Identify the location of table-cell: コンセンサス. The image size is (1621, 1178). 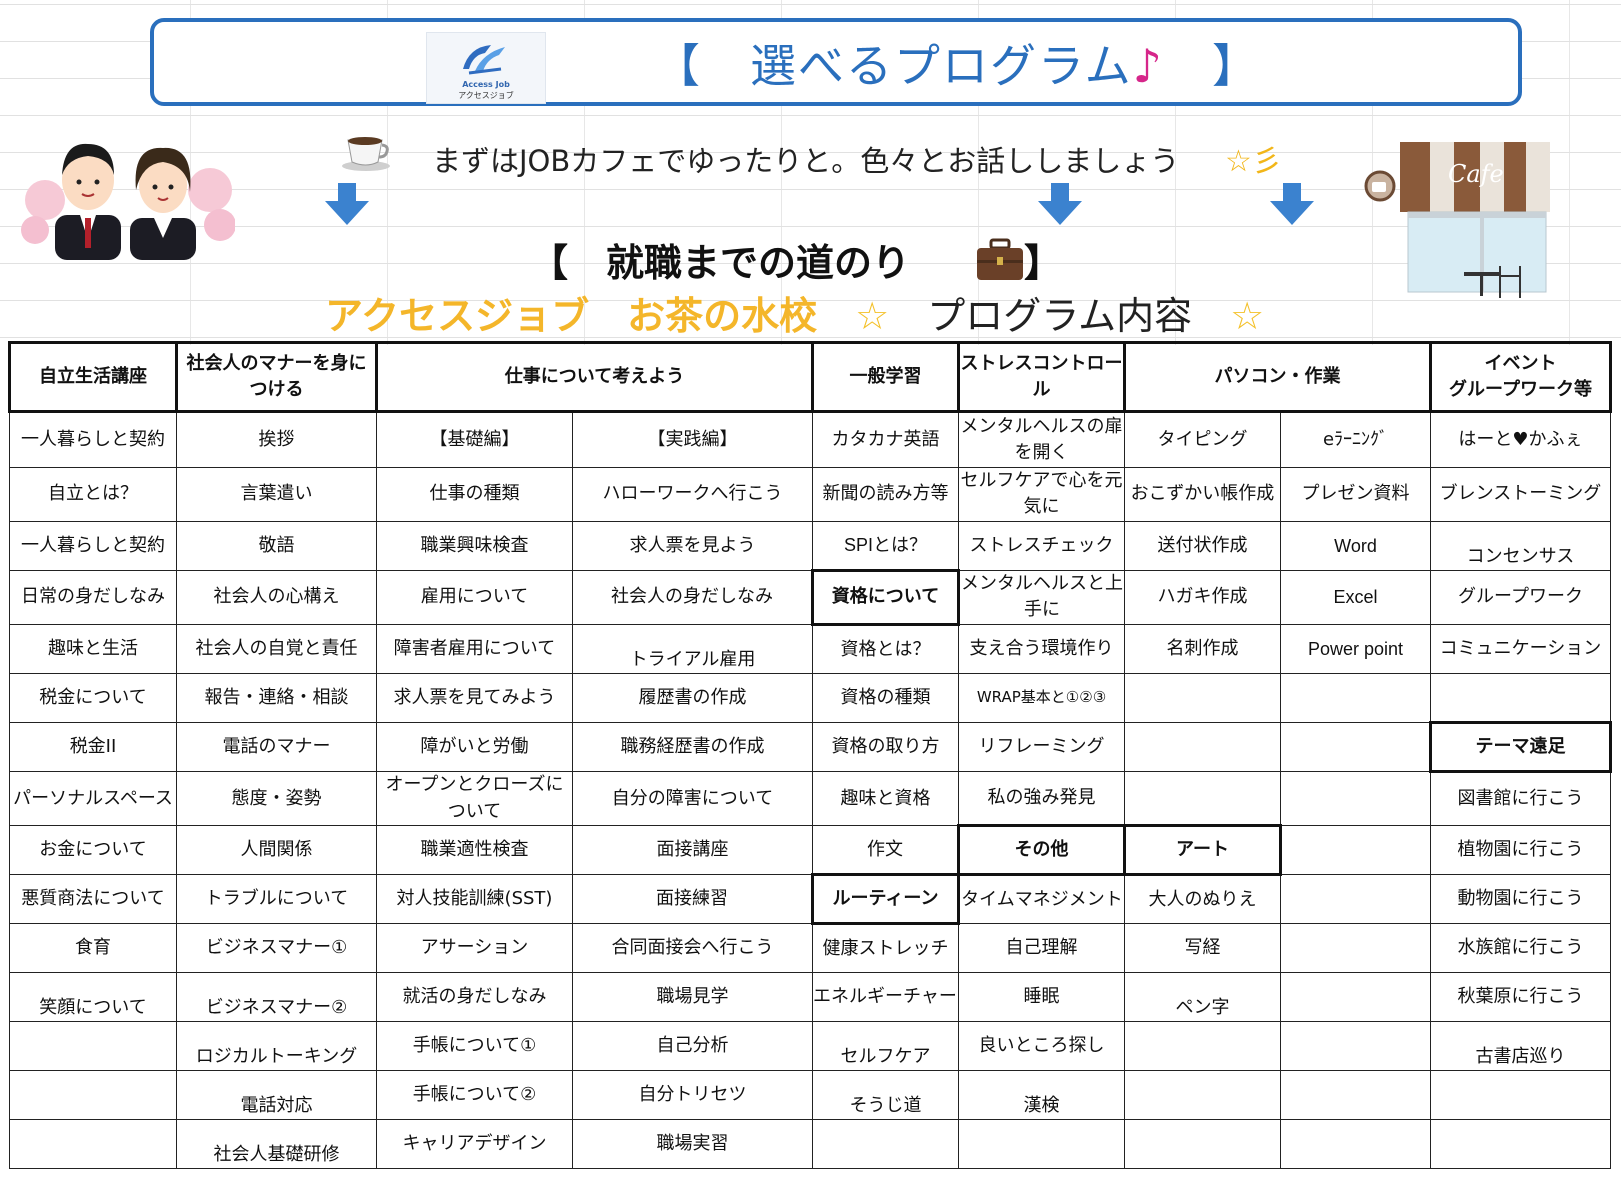
(1520, 545).